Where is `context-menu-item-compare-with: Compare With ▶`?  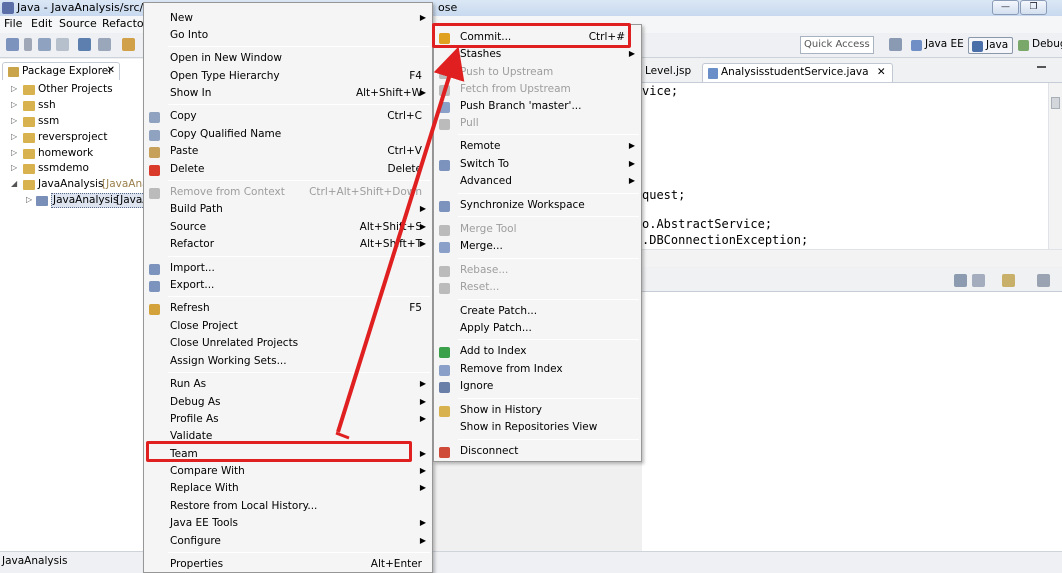 context-menu-item-compare-with: Compare With ▶ is located at coordinates (288, 472).